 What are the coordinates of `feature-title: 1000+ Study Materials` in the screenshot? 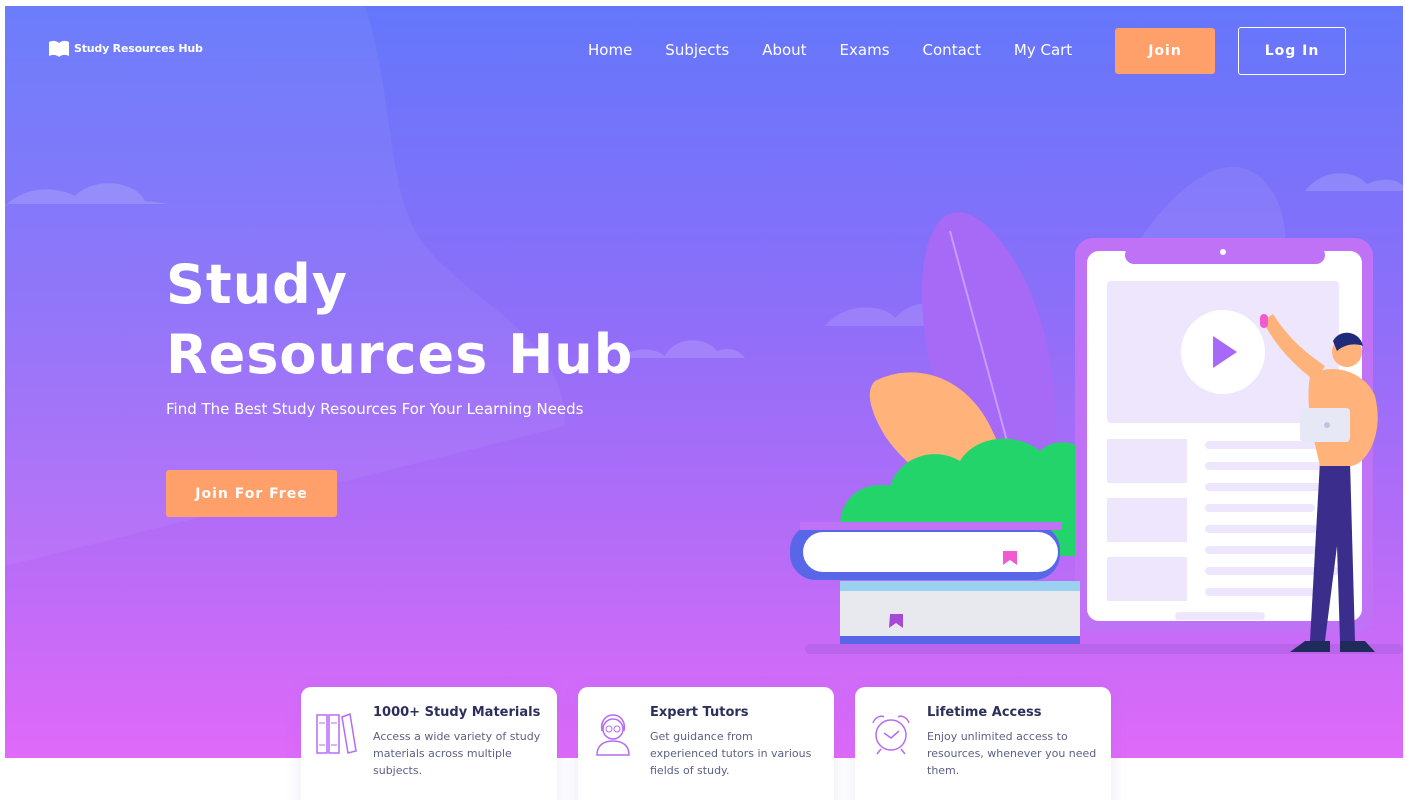 It's located at (457, 712).